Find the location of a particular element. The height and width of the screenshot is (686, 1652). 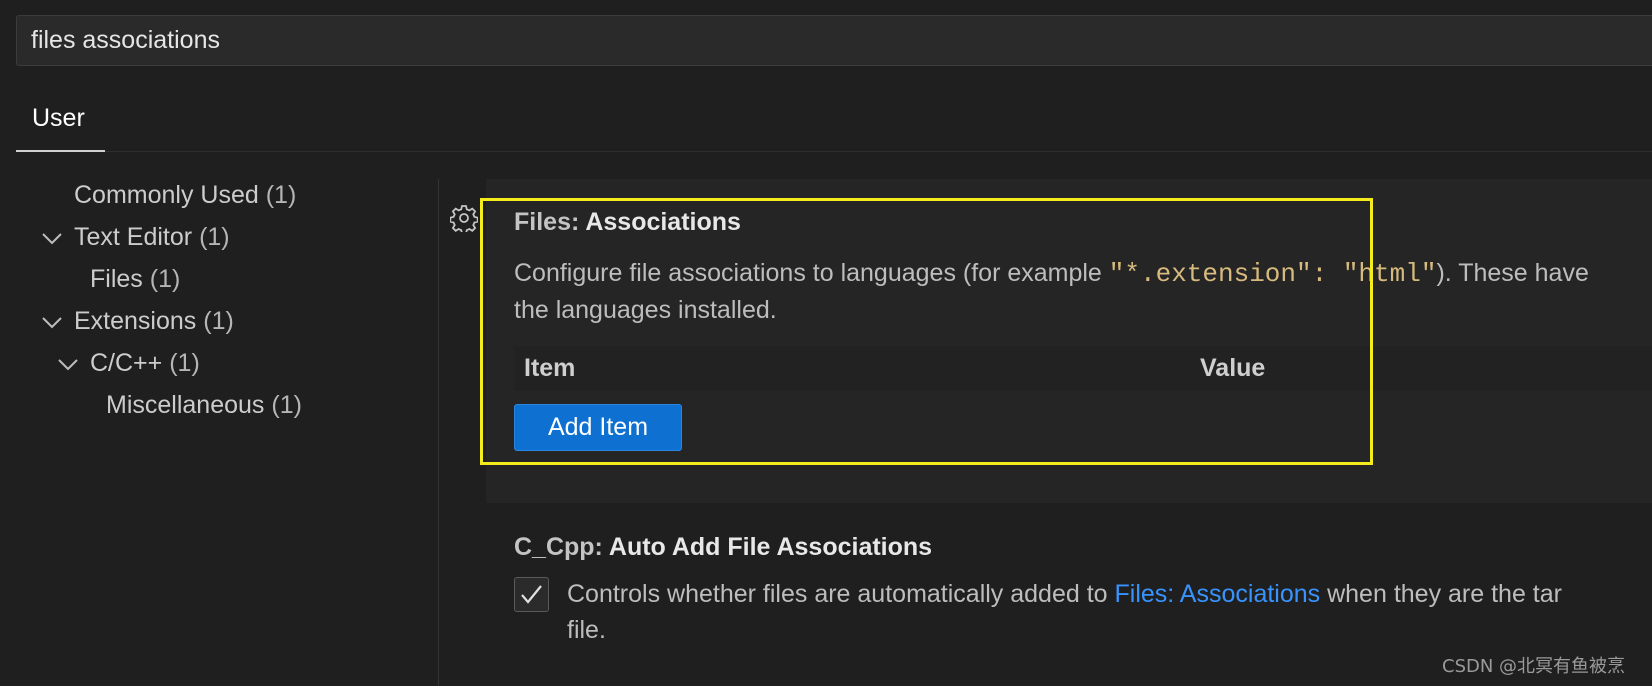

toc-item-extensions: Extensions (1) is located at coordinates (138, 321).